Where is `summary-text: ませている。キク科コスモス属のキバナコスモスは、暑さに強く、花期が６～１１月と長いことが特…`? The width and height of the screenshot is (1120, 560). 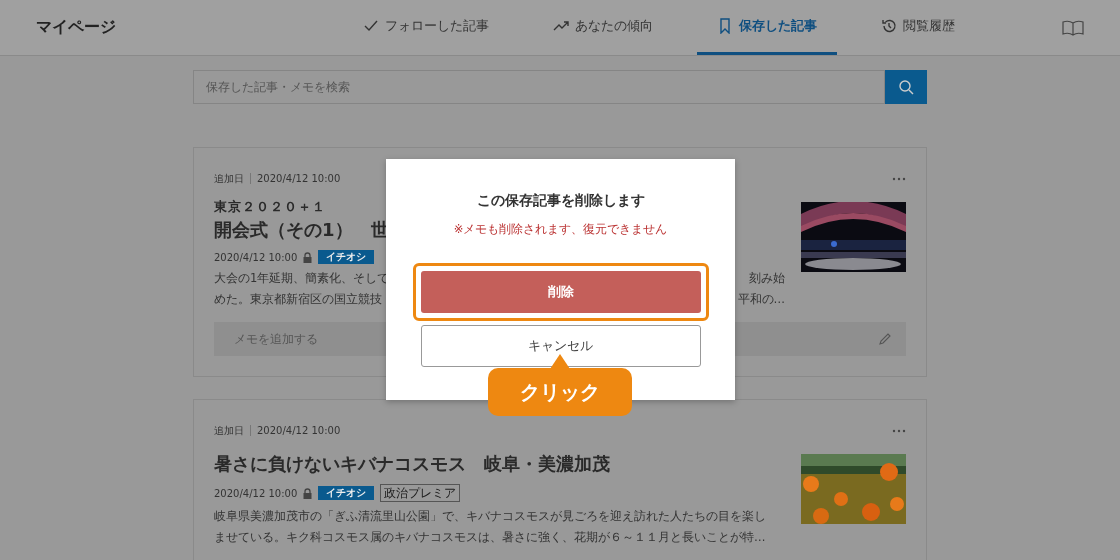
summary-text: ませている。キク科コスモス属のキバナコスモスは、暑さに強く、花期が６～１１月と長いことが特… is located at coordinates (490, 537).